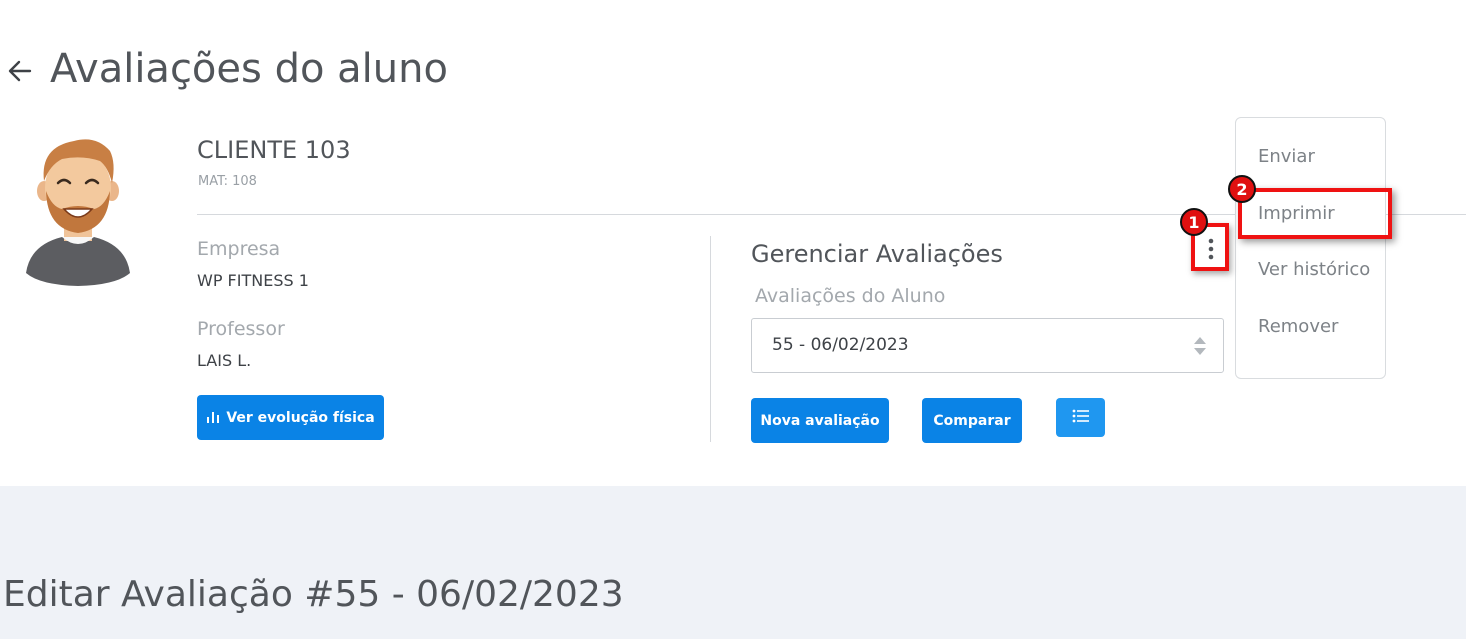 Image resolution: width=1466 pixels, height=639 pixels. I want to click on ver-evolucao-label: Ver evolução física, so click(300, 417).